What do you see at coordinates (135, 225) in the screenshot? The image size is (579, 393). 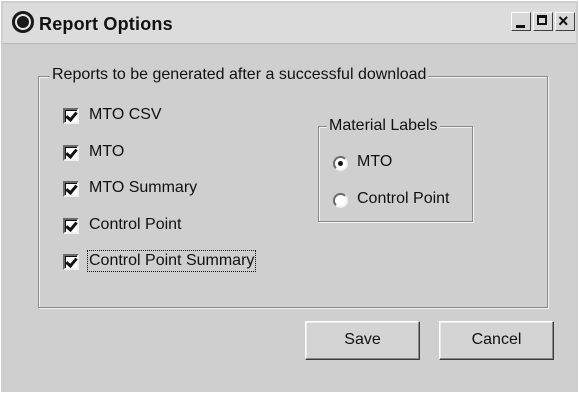 I see `checkbox-control-point-label: Control Point` at bounding box center [135, 225].